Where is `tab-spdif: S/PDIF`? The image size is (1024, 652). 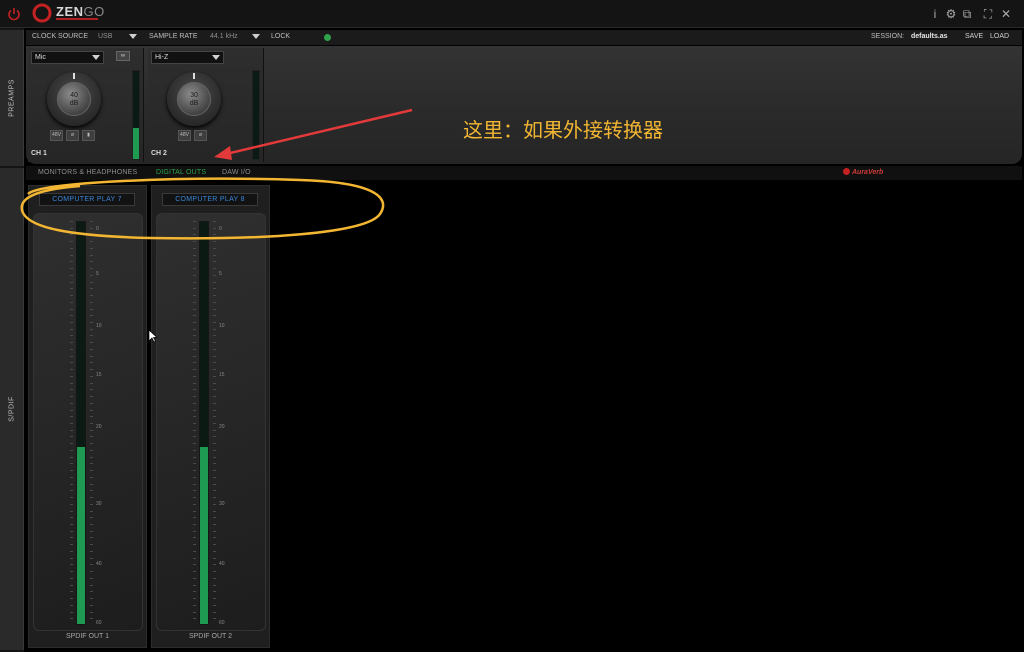 tab-spdif: S/PDIF is located at coordinates (12, 409).